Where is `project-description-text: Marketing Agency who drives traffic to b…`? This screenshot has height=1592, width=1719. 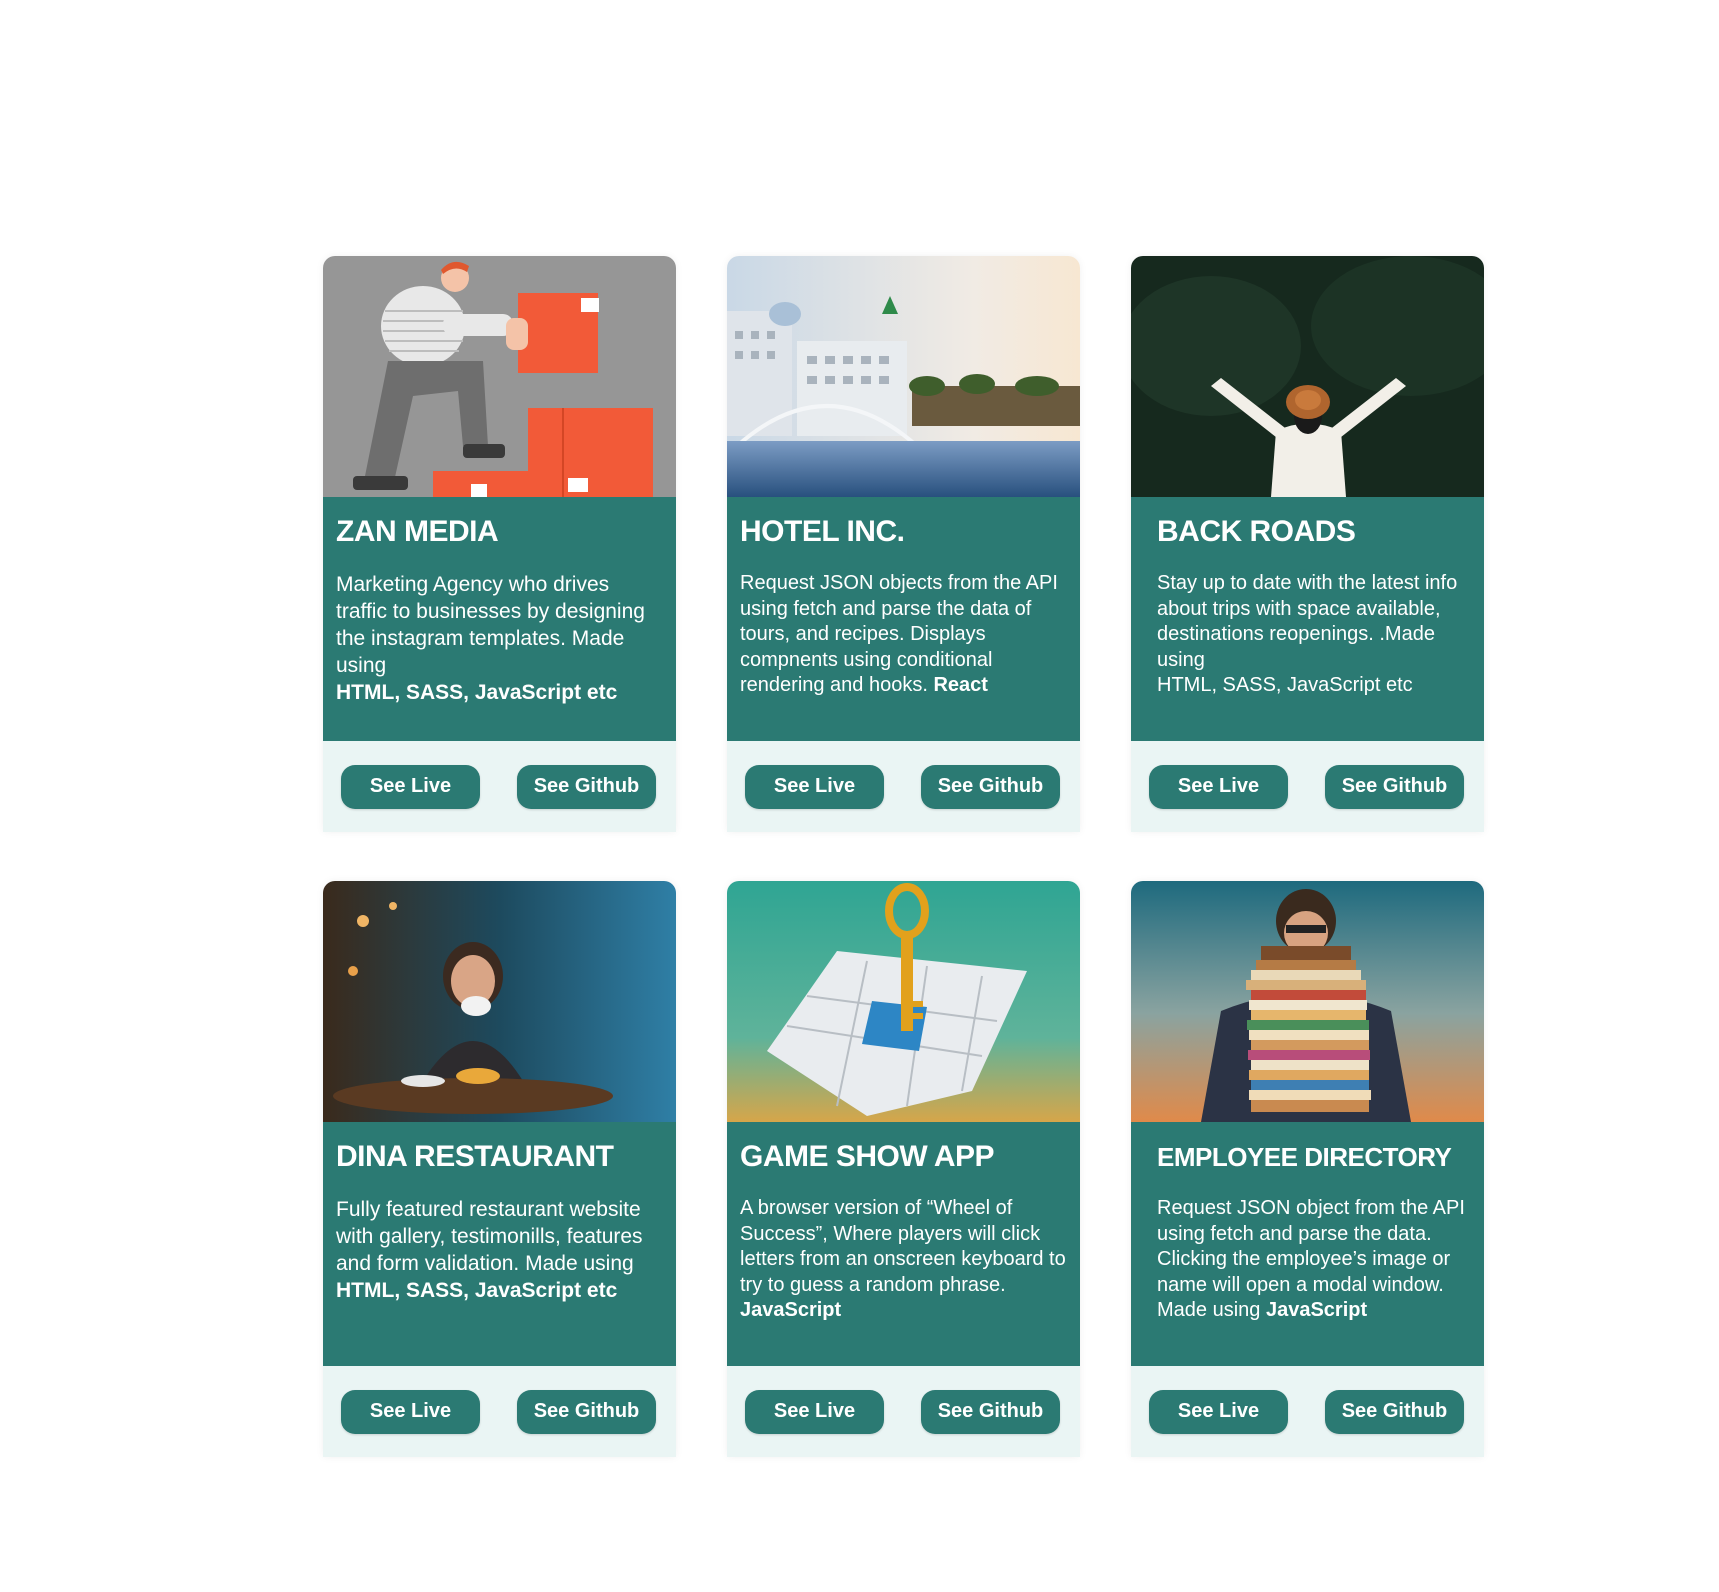 project-description-text: Marketing Agency who drives traffic to b… is located at coordinates (490, 625).